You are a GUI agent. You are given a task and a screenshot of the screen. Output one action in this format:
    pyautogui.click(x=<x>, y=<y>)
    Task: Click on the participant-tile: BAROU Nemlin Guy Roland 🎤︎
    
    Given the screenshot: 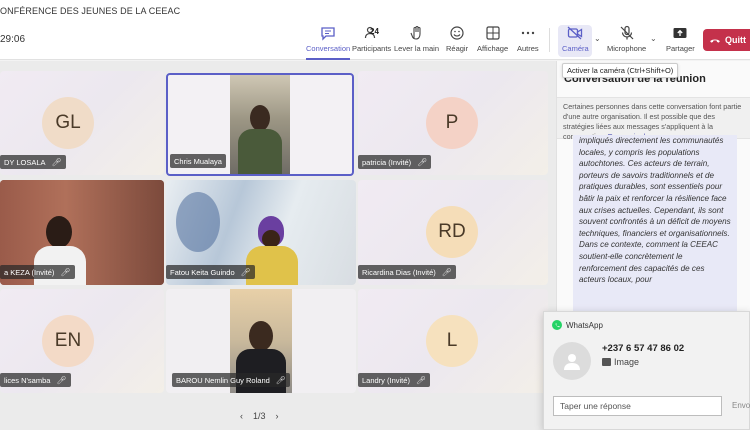 What is the action you would take?
    pyautogui.click(x=261, y=341)
    